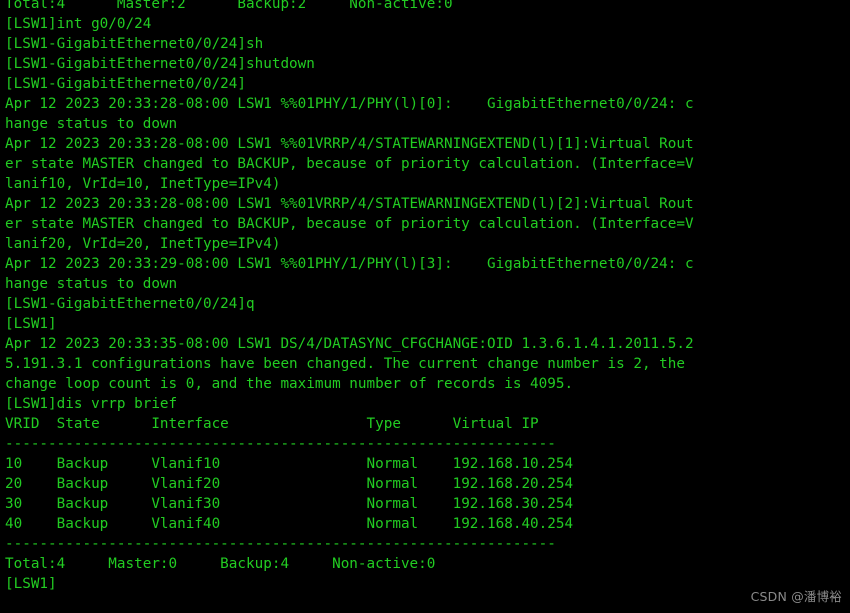 The width and height of the screenshot is (850, 613). I want to click on terminal-line: [LSW1-GigabitEthernet0/0/24]sh, so click(134, 44).